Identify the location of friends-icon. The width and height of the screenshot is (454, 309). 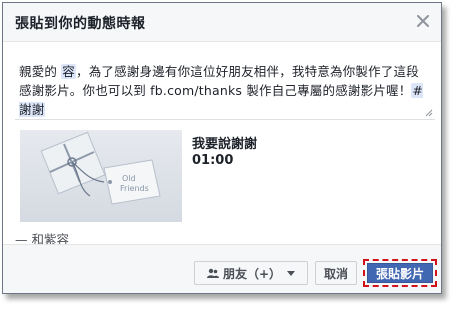
(212, 273).